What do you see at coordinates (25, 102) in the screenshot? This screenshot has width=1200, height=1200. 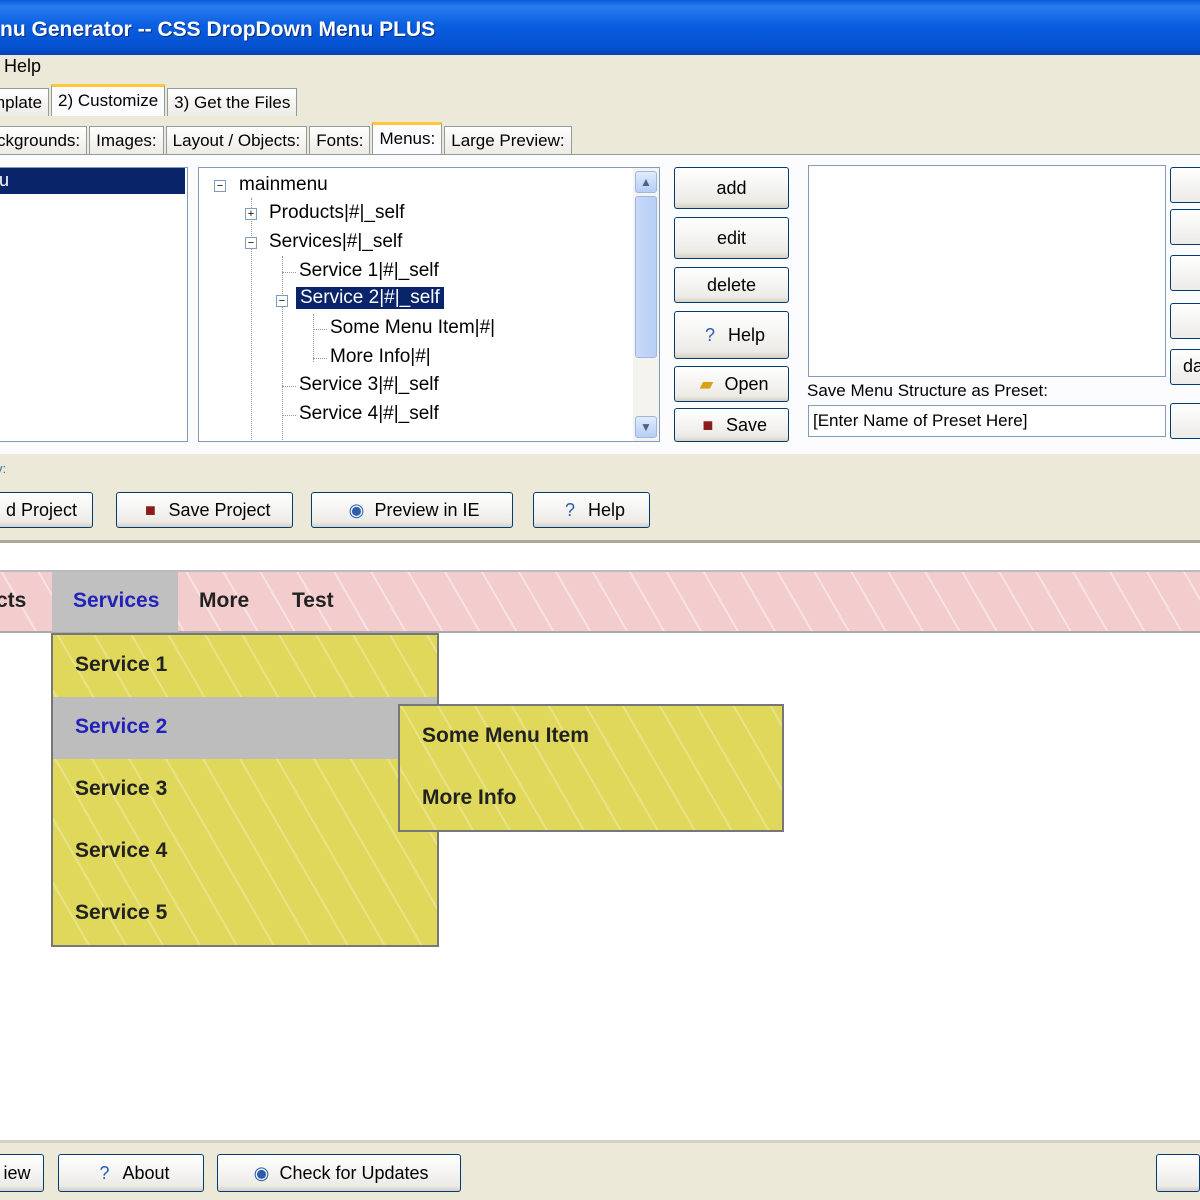 I see `tab-template: mplate` at bounding box center [25, 102].